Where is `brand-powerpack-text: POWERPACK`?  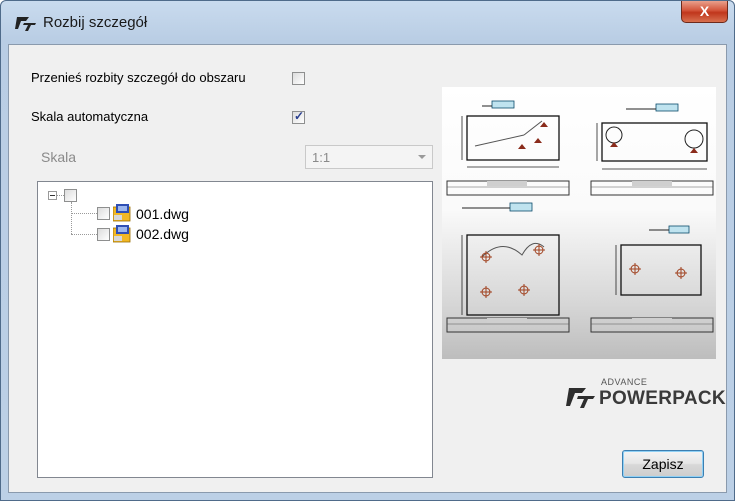 brand-powerpack-text: POWERPACK is located at coordinates (662, 398).